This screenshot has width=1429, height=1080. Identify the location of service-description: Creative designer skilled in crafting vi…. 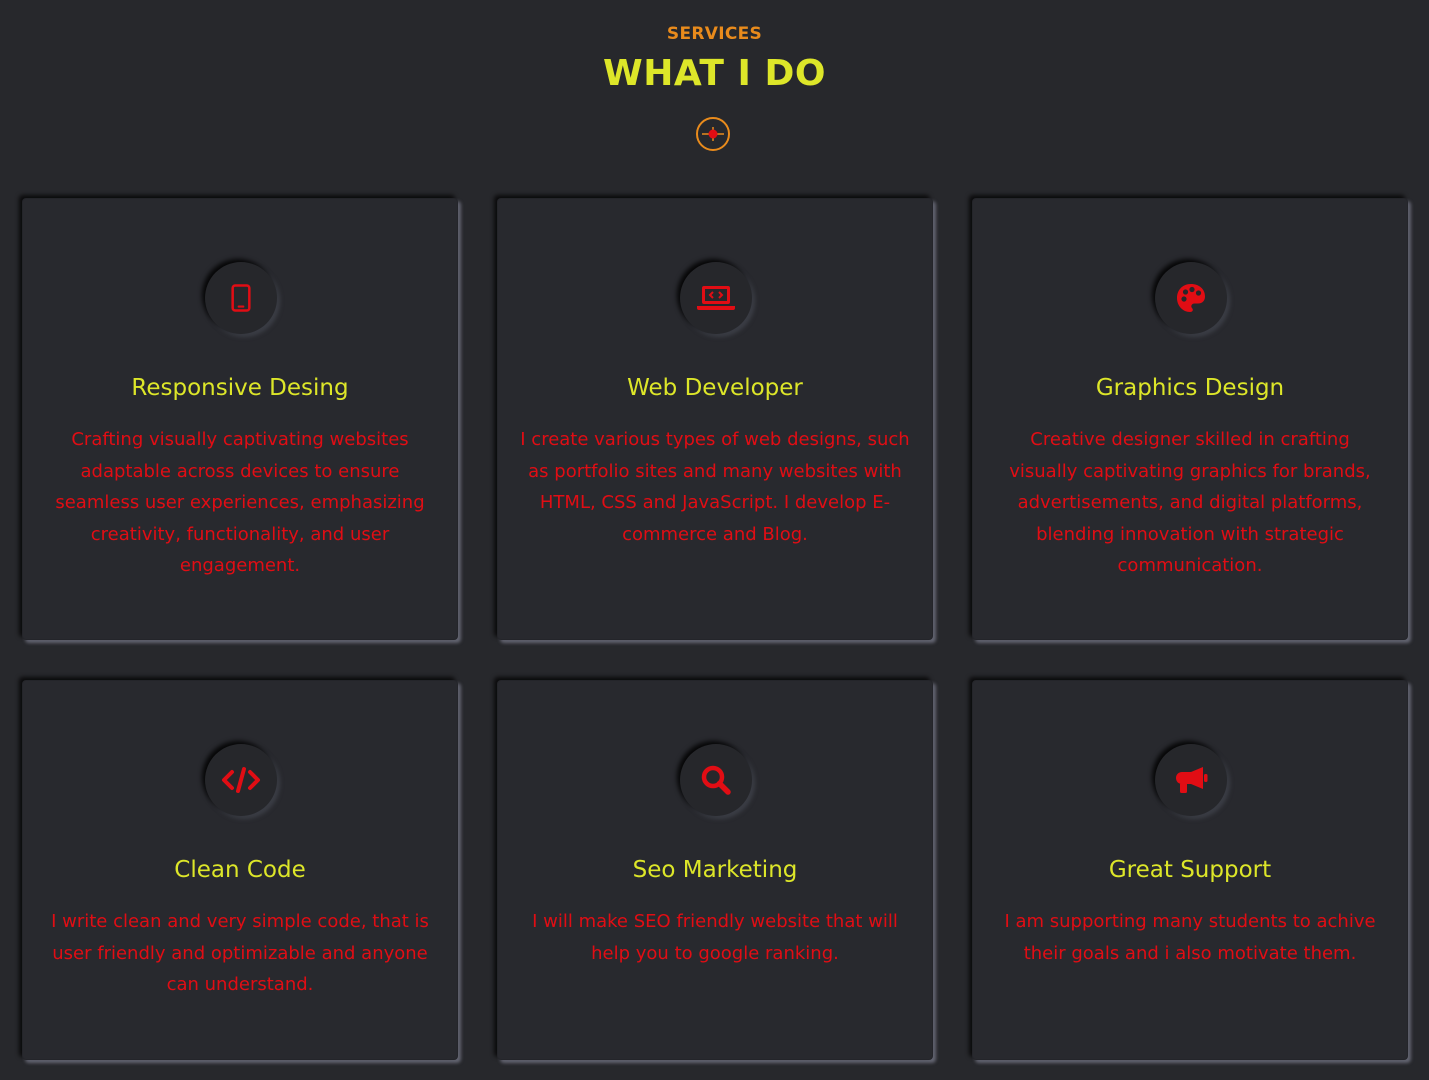
(1190, 502).